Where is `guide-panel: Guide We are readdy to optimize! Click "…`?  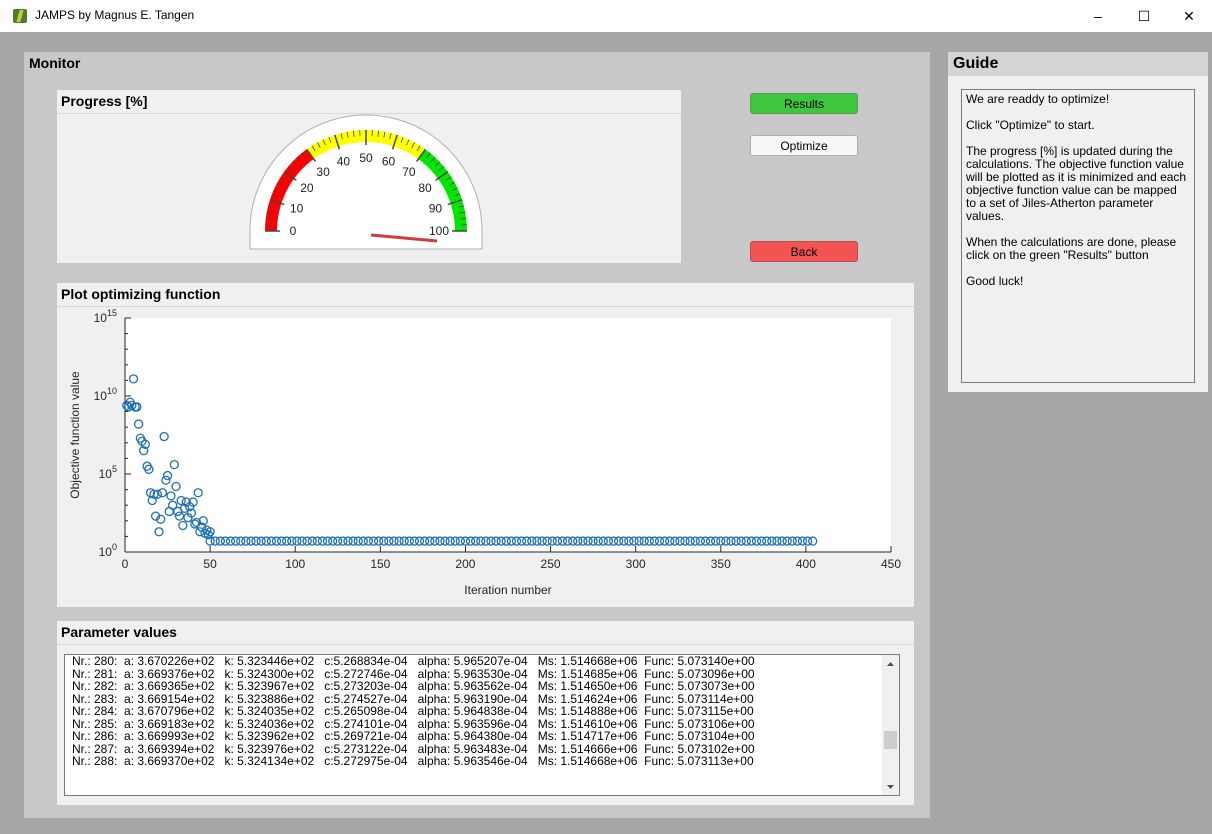
guide-panel: Guide We are readdy to optimize! Click "… is located at coordinates (1078, 222).